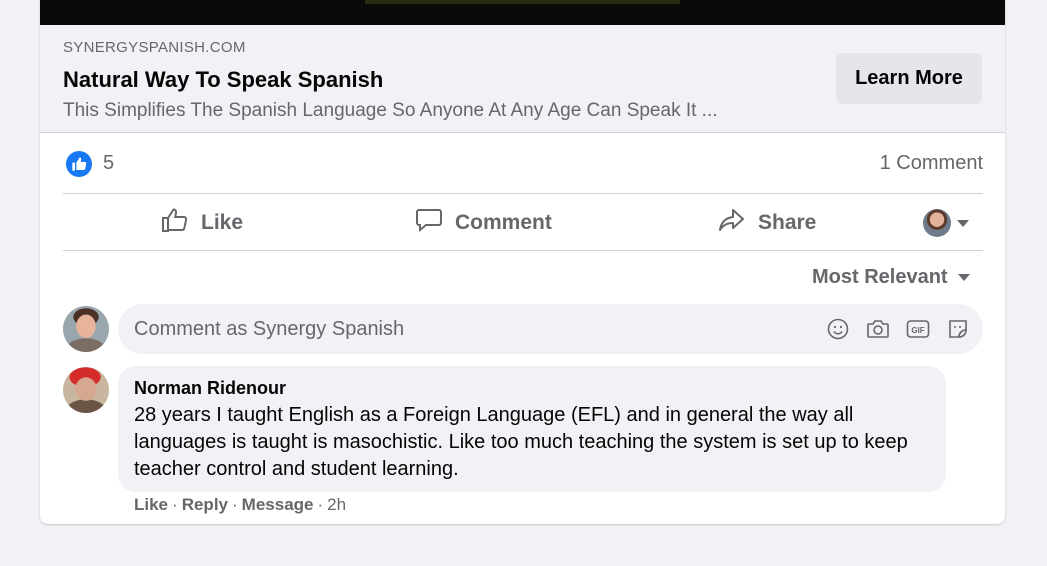 The width and height of the screenshot is (1047, 566). Describe the element at coordinates (503, 222) in the screenshot. I see `comment-label: Comment` at that location.